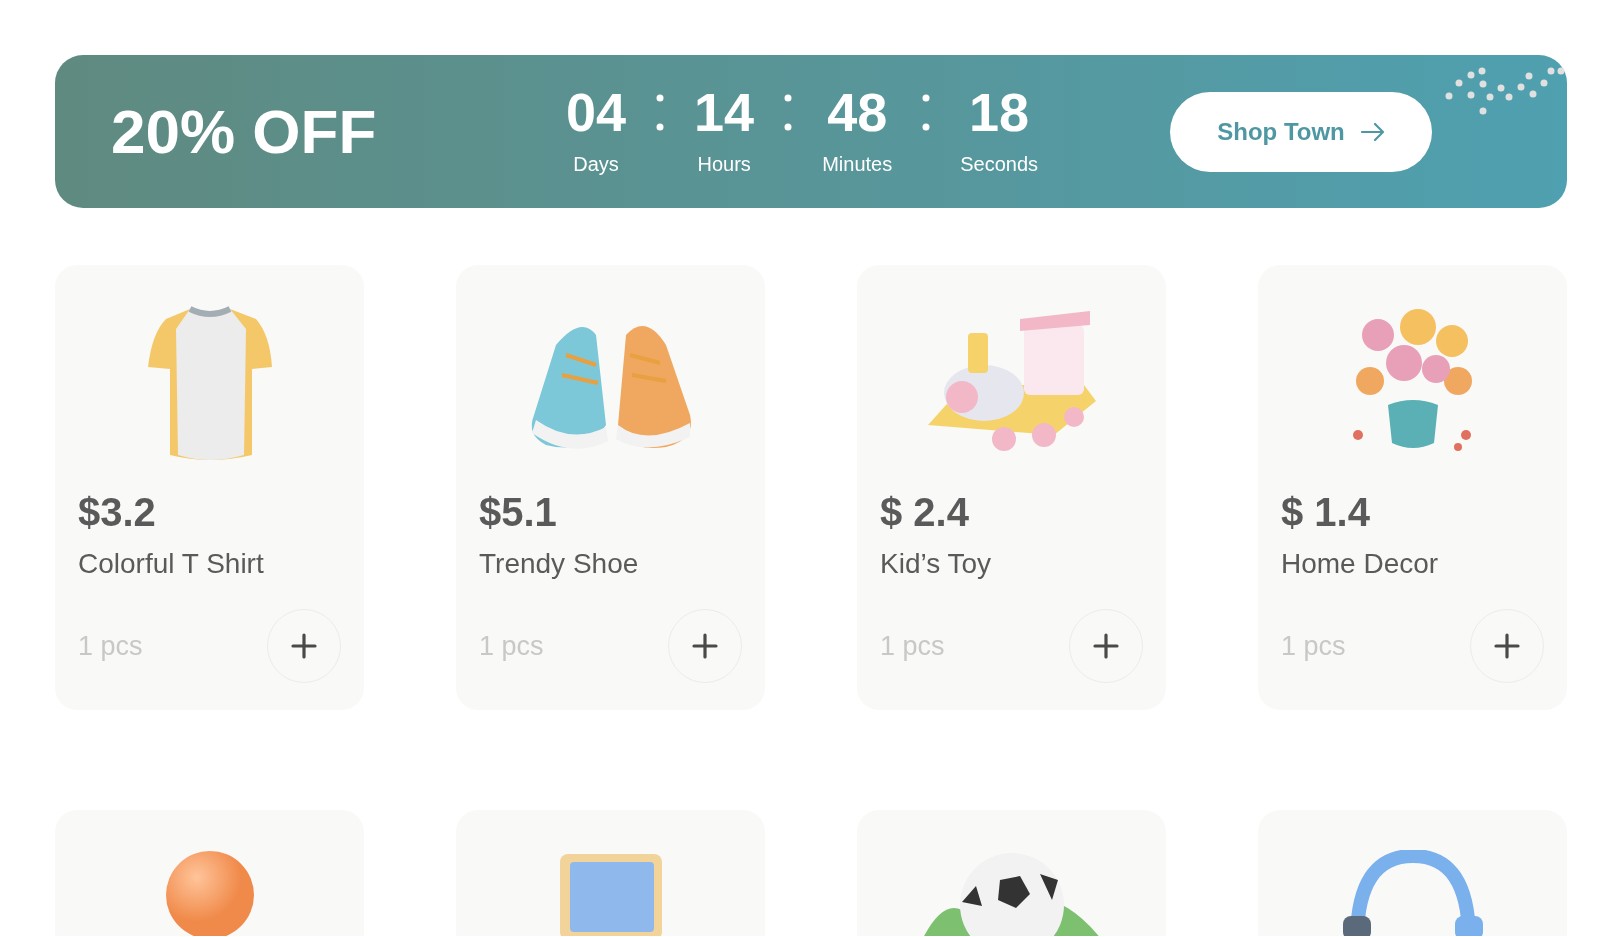  I want to click on countdown-value: 14, so click(724, 111).